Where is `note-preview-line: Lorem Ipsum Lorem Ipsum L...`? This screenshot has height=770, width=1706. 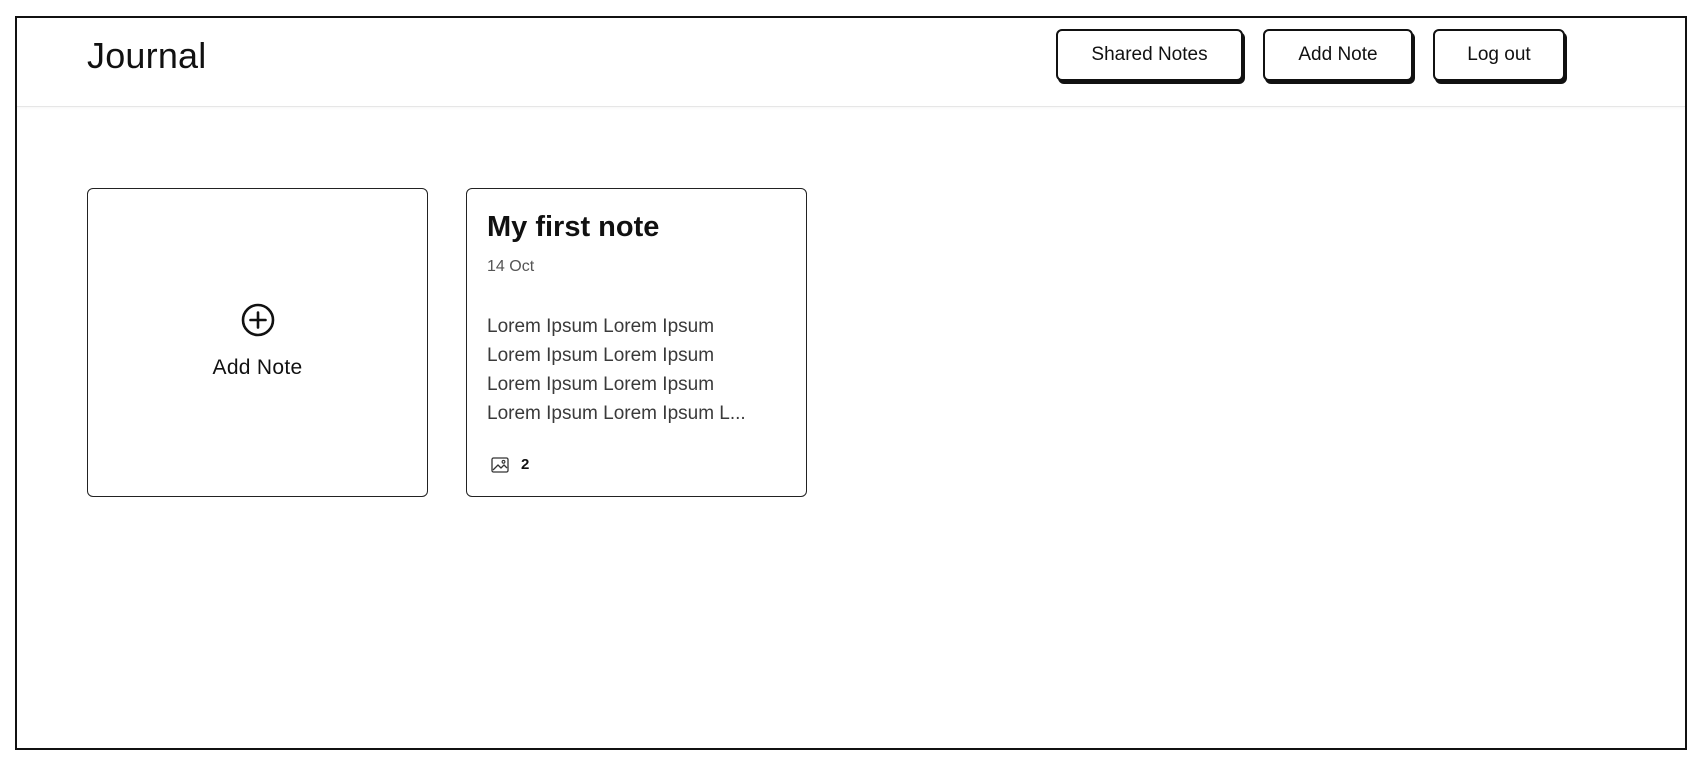
note-preview-line: Lorem Ipsum Lorem Ipsum L... is located at coordinates (616, 413).